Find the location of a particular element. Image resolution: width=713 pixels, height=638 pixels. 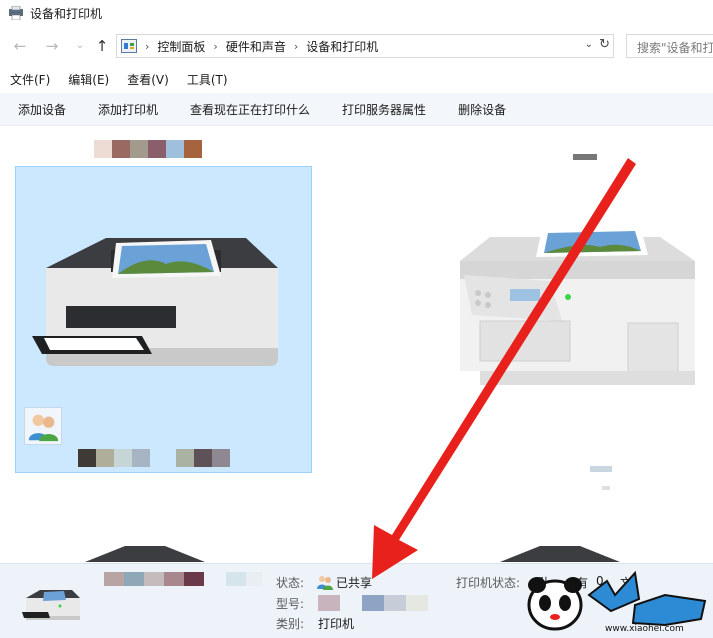

title-bar: 设备和打印机 is located at coordinates (356, 13).